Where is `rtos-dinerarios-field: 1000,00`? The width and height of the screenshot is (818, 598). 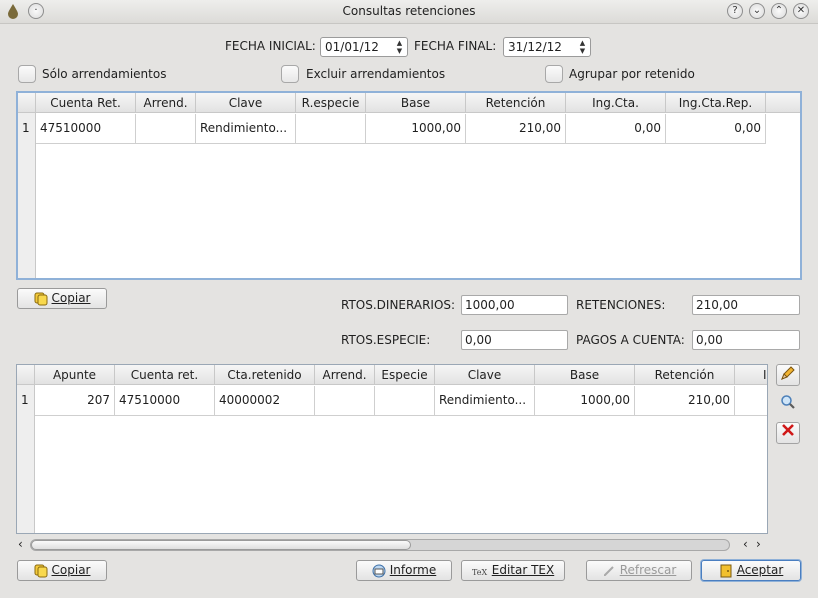
rtos-dinerarios-field: 1000,00 is located at coordinates (514, 305).